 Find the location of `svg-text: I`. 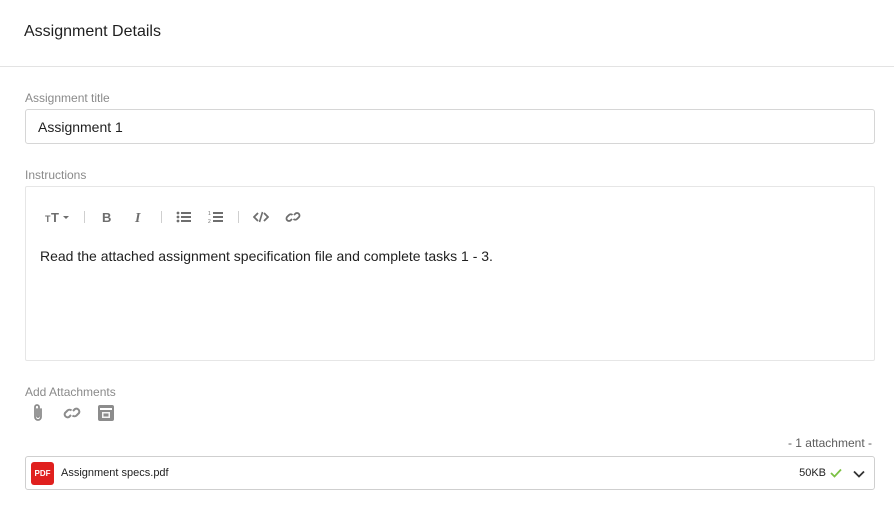

svg-text: I is located at coordinates (137, 217).